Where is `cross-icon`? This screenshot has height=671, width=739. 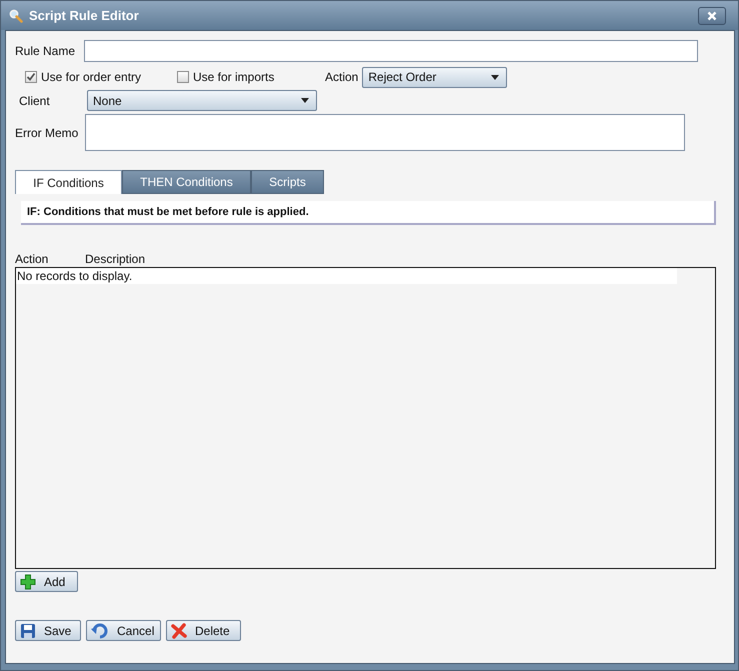 cross-icon is located at coordinates (179, 630).